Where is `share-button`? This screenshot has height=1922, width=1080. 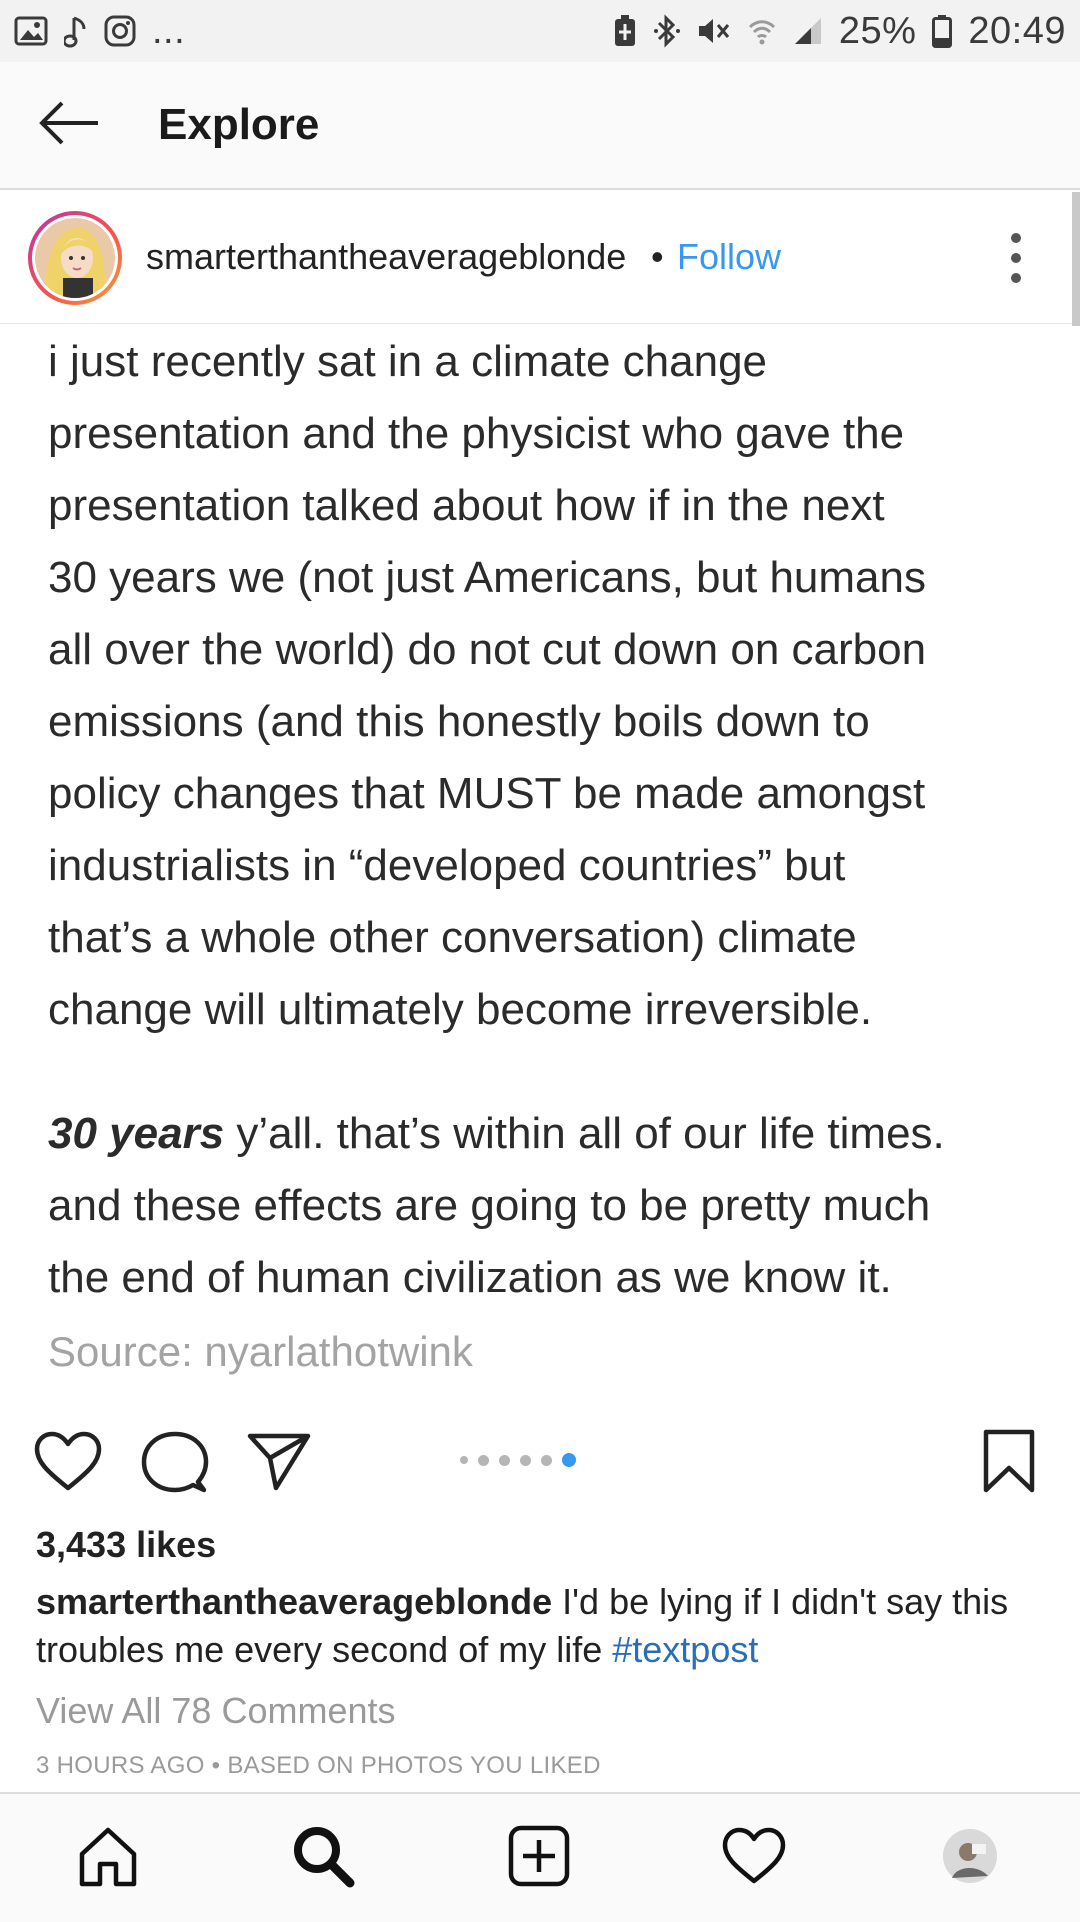
share-button is located at coordinates (281, 1465).